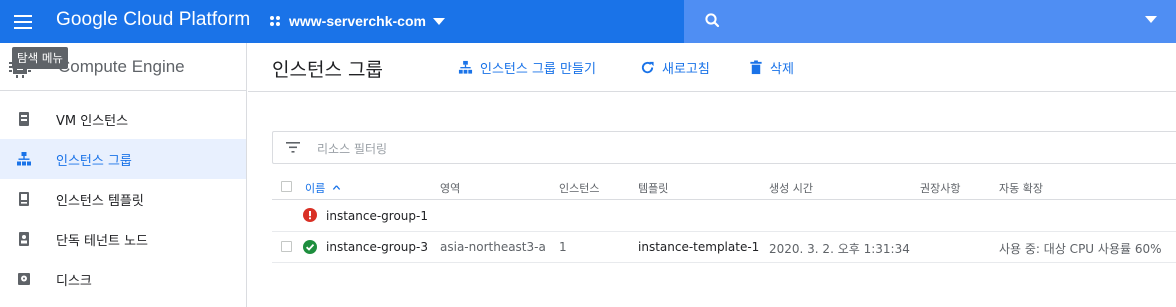 The height and width of the screenshot is (307, 1176). What do you see at coordinates (377, 216) in the screenshot?
I see `instance-group-name-link: instance-group-1` at bounding box center [377, 216].